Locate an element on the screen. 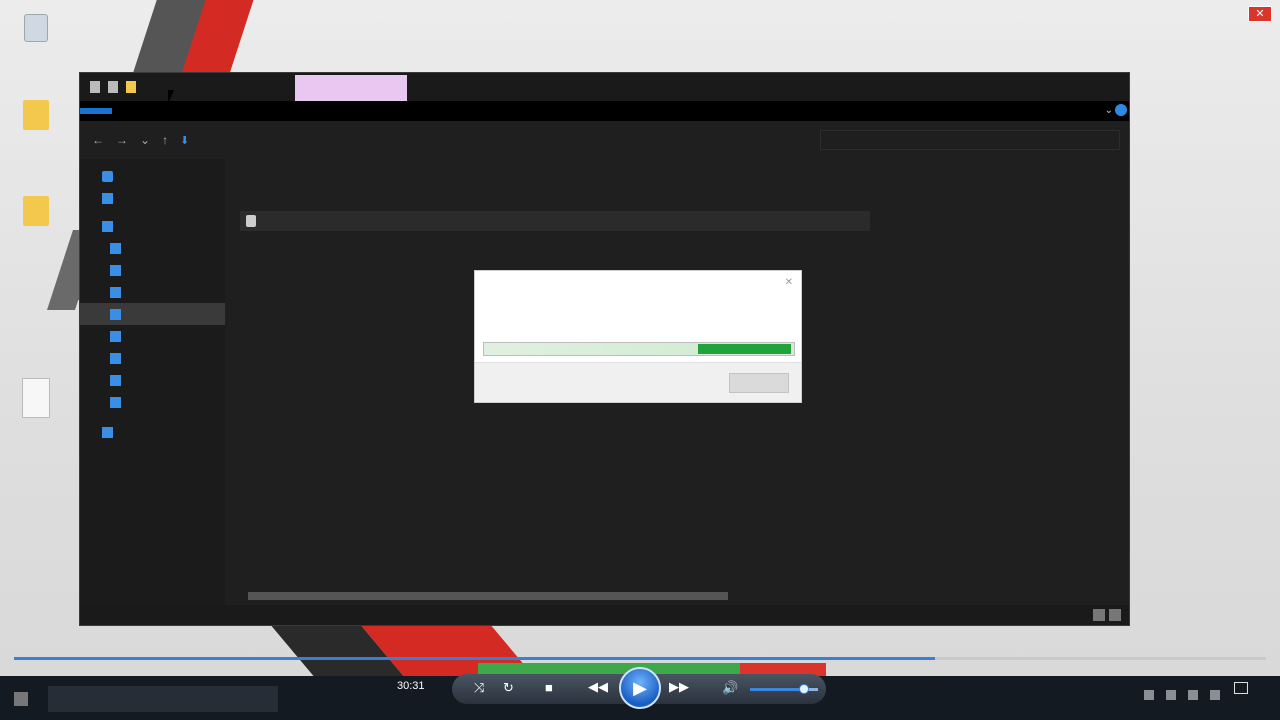  navigation-buttons: ← → ⌄ ↑ is located at coordinates (124, 140).